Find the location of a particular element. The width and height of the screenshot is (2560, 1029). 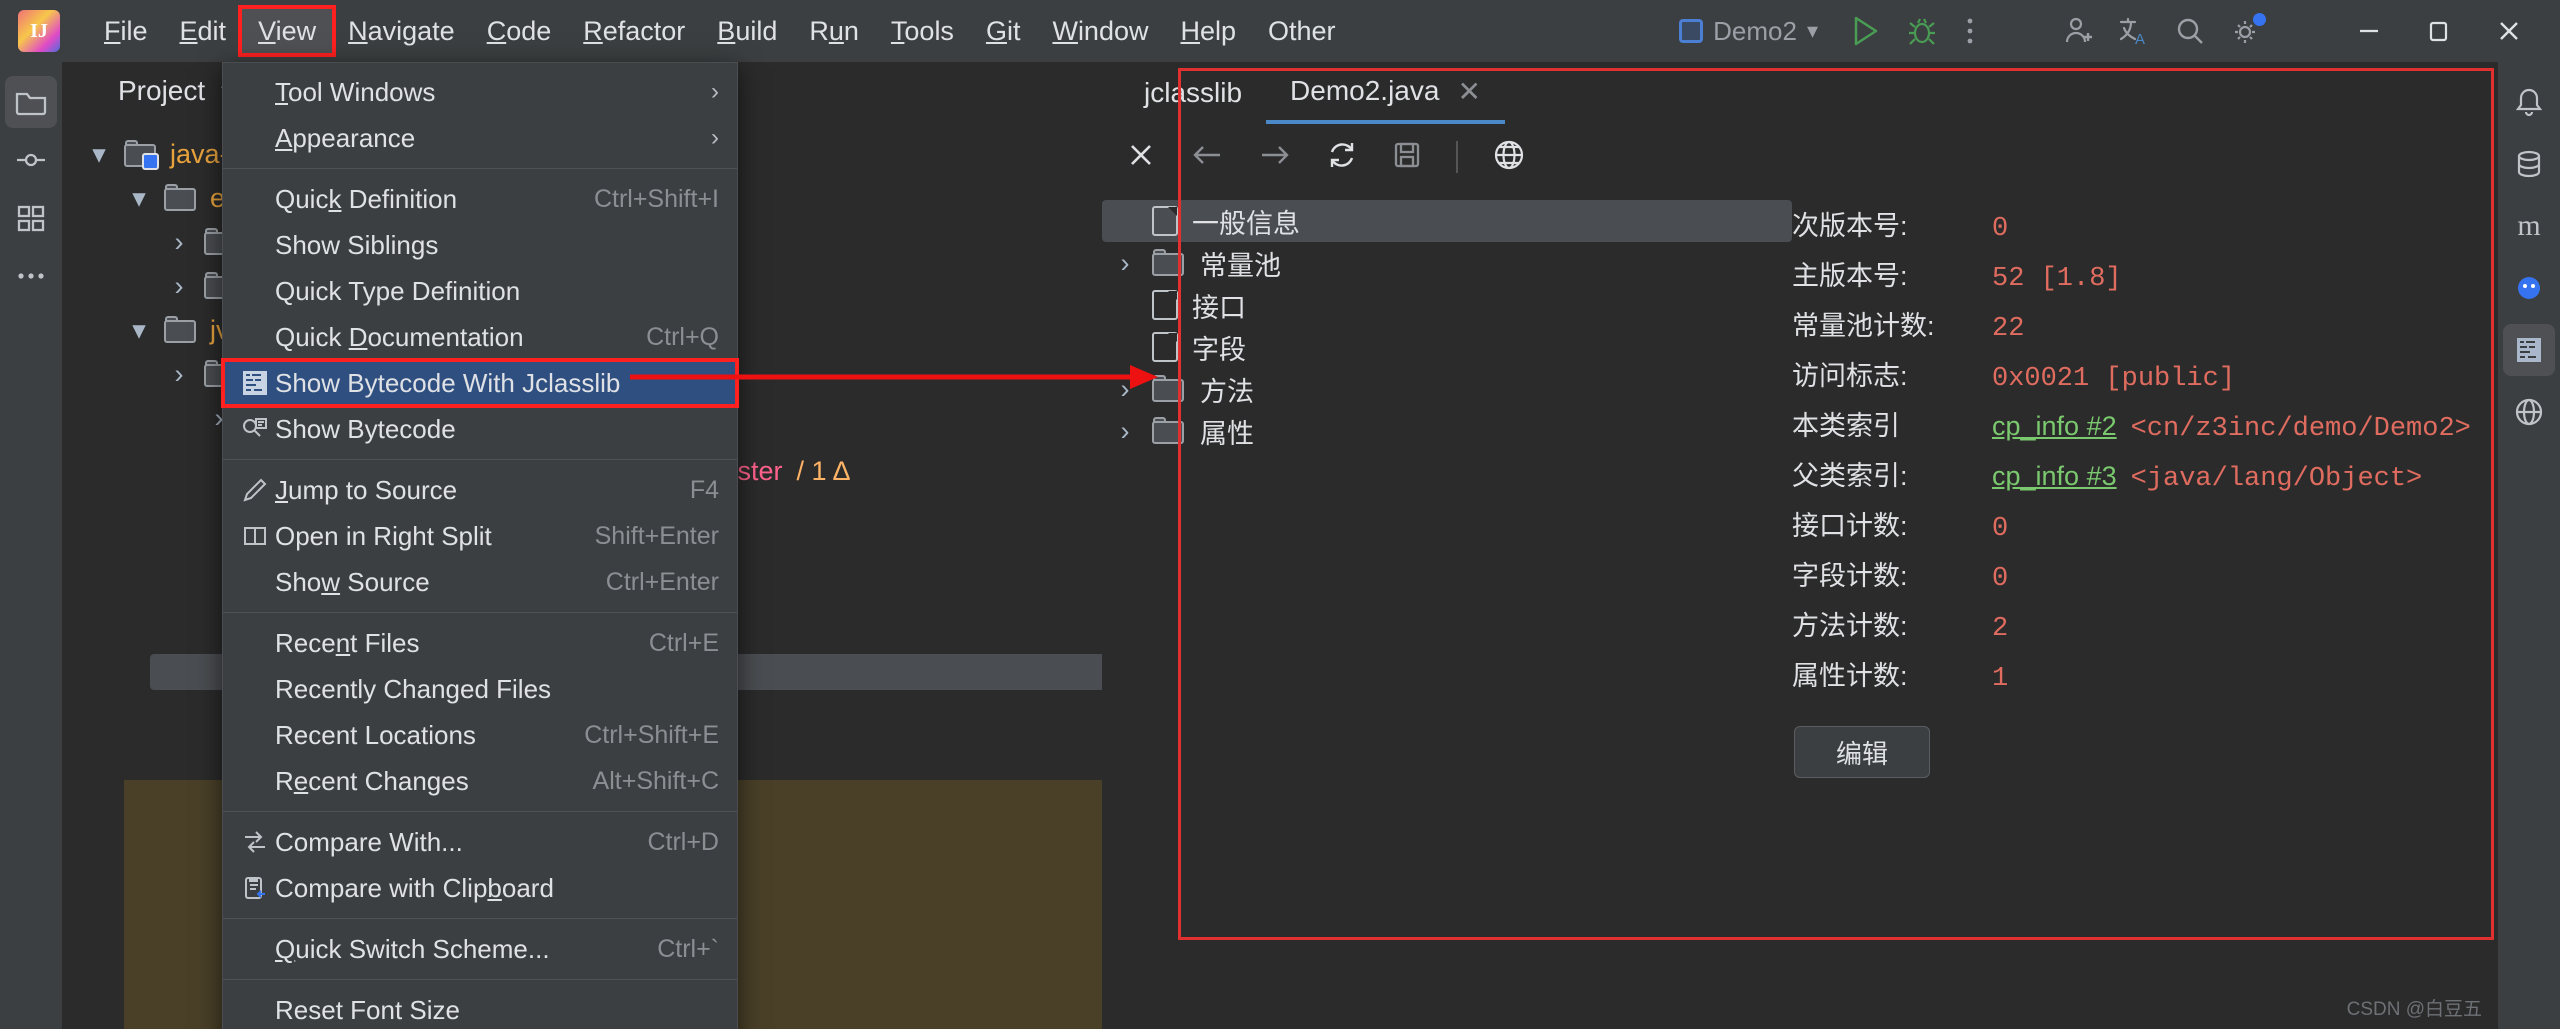

menu-item-shortcut: Ctrl+Q is located at coordinates (682, 336).